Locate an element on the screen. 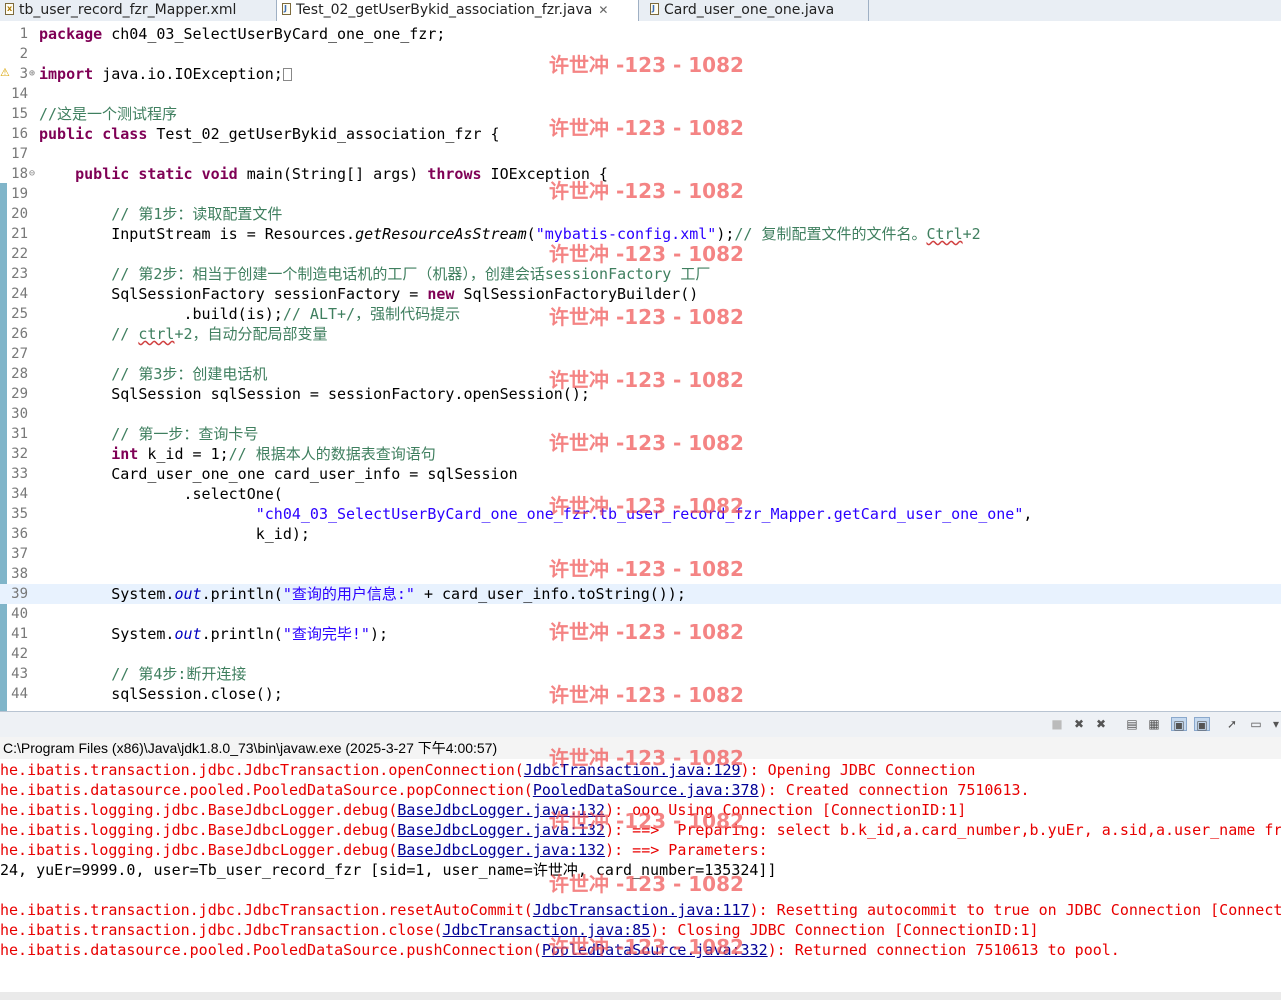  tab-label: tb_user_record_fzr_Mapper.xml is located at coordinates (128, 10).